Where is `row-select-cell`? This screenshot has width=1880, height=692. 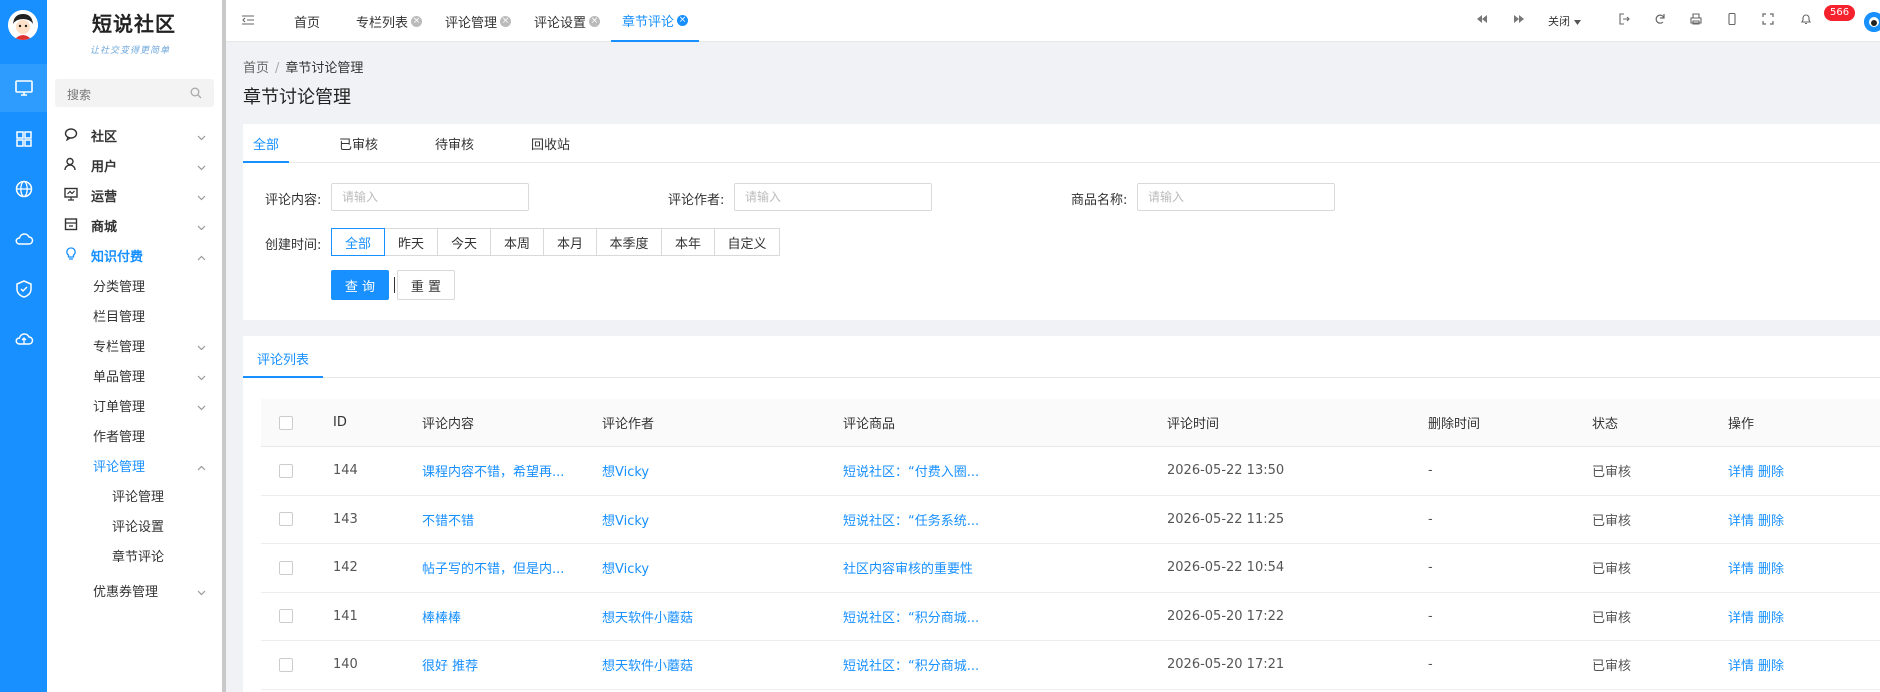
row-select-cell is located at coordinates (286, 665).